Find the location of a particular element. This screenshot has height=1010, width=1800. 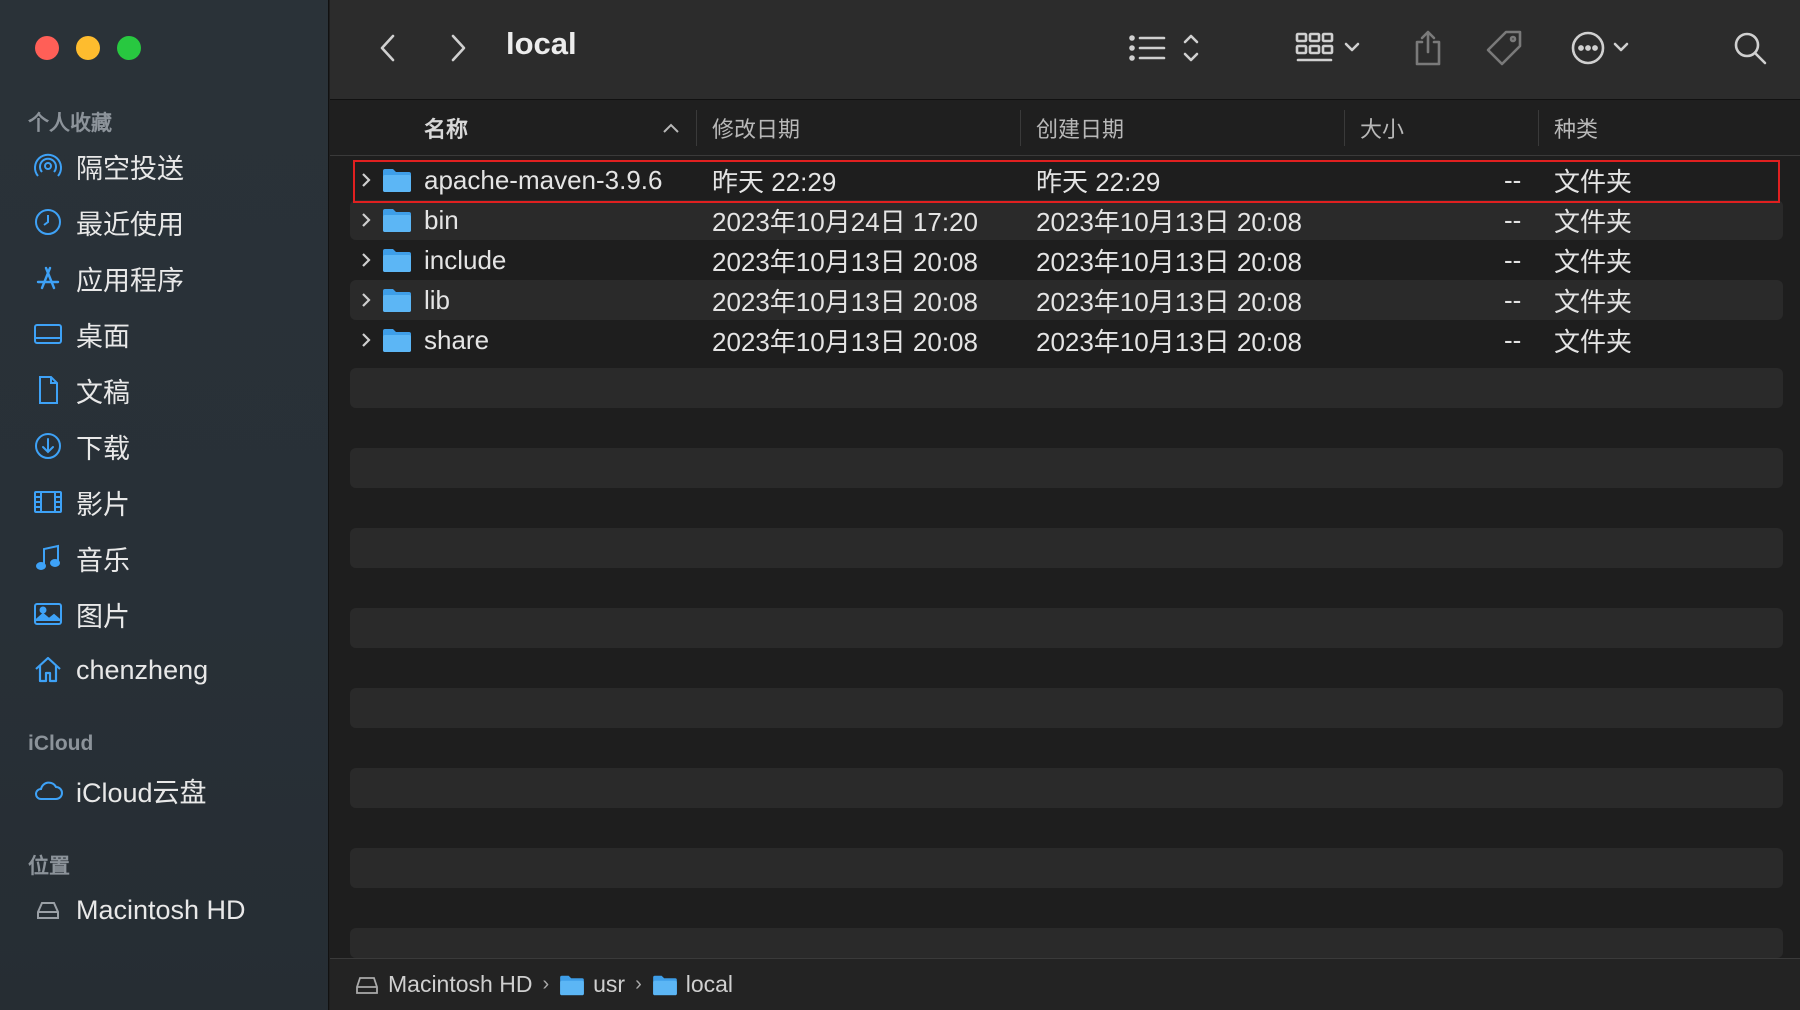

share-button is located at coordinates (1428, 48).